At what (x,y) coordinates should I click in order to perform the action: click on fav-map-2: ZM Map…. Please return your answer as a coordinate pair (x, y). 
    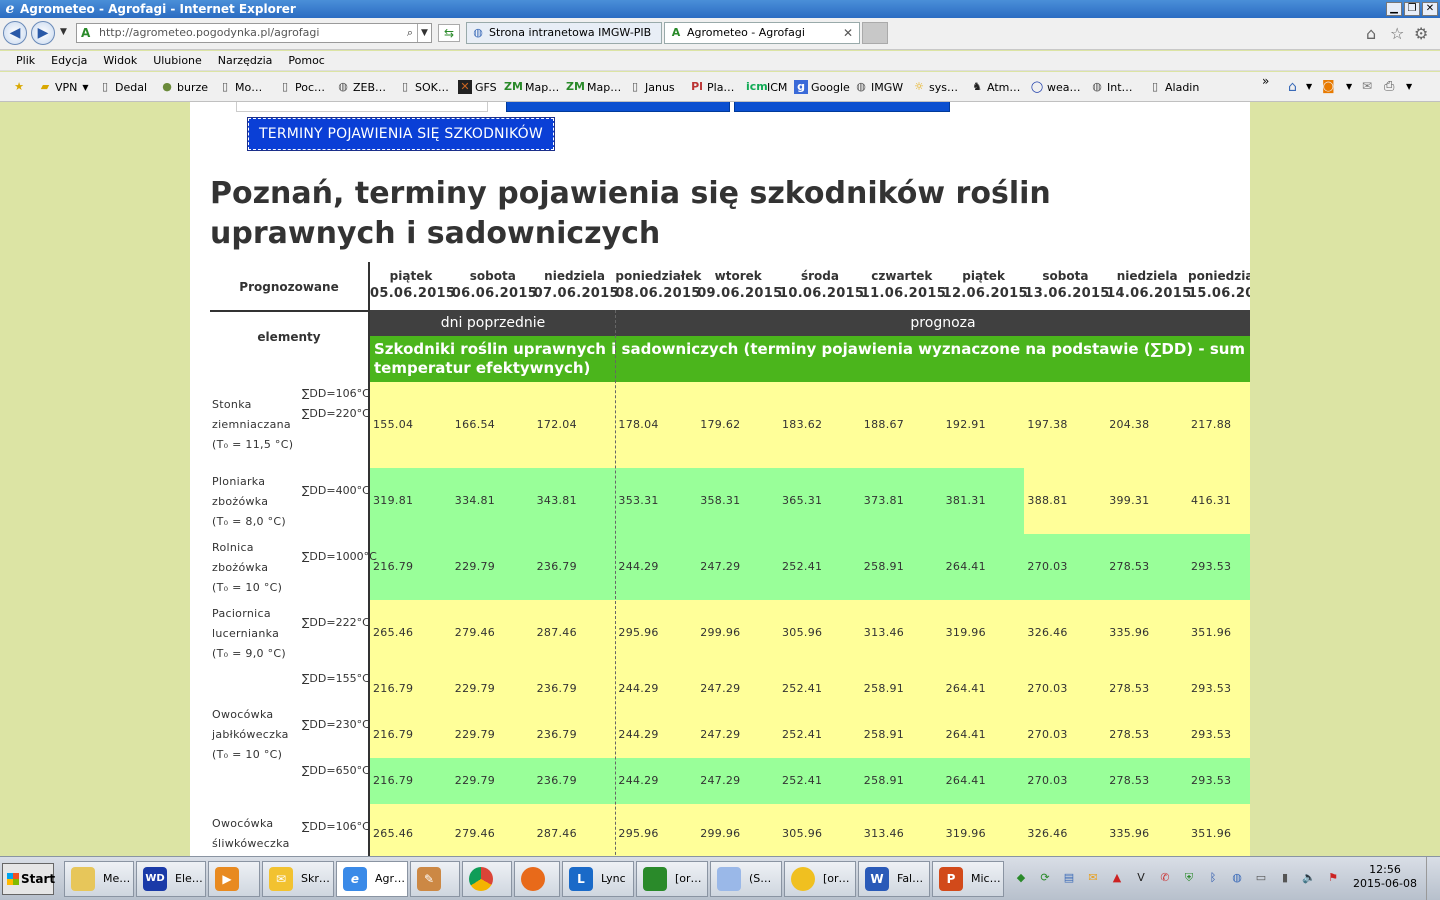
    Looking at the image, I should click on (593, 87).